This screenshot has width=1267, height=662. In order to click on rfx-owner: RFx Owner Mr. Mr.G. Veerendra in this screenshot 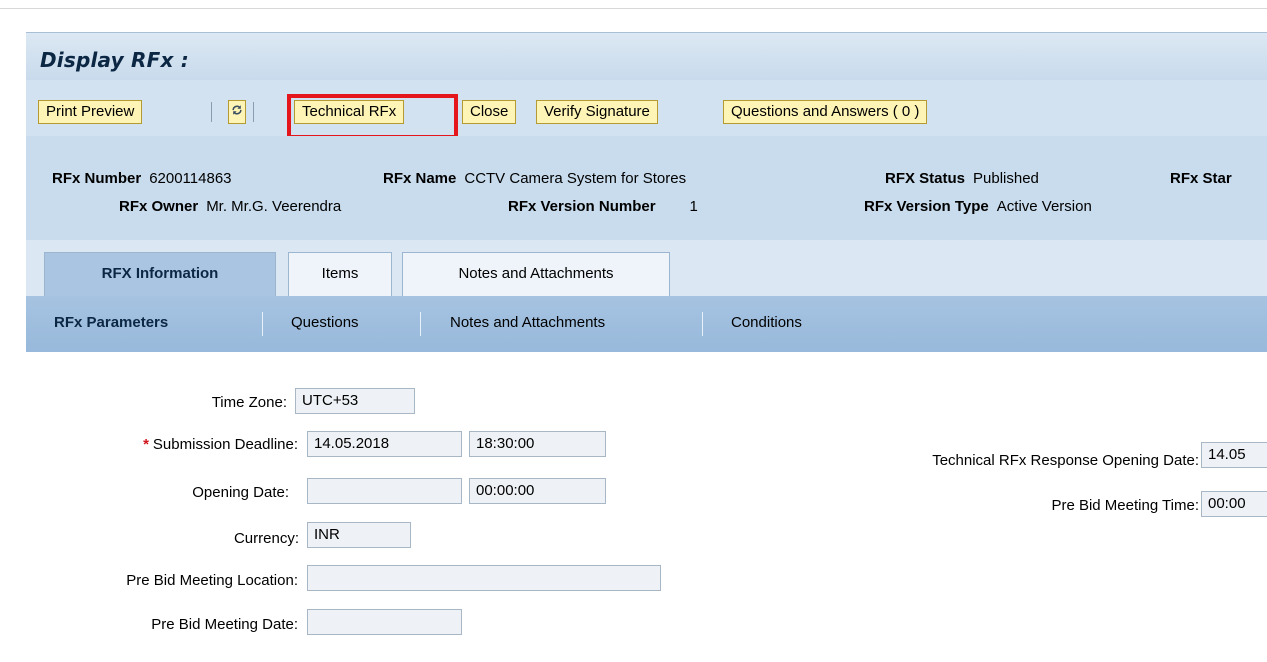, I will do `click(230, 206)`.